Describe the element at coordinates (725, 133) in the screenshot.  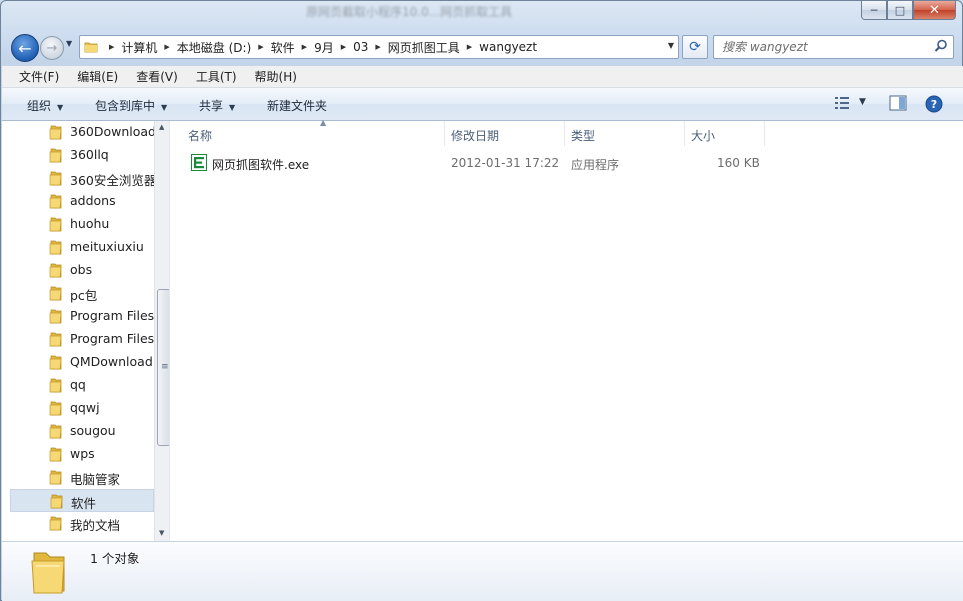
I see `column-header-size: 大小` at that location.